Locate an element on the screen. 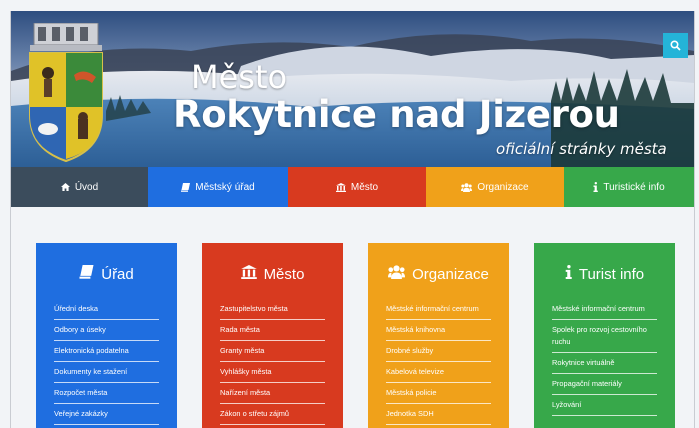 This screenshot has height=428, width=699. card-link: Granty města is located at coordinates (272, 351).